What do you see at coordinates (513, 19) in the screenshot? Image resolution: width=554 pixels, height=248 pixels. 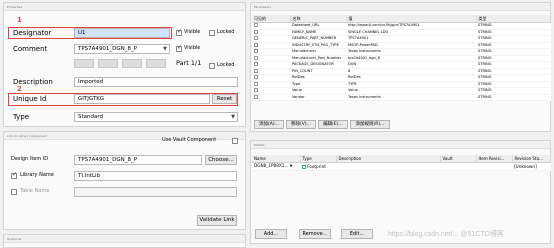 I see `col-type: 类型` at bounding box center [513, 19].